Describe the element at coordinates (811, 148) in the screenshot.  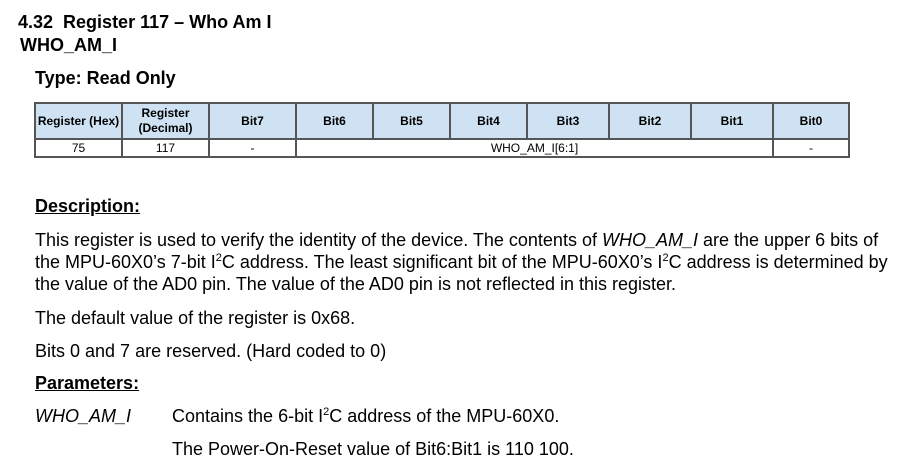
I see `cell-bit0: -` at that location.